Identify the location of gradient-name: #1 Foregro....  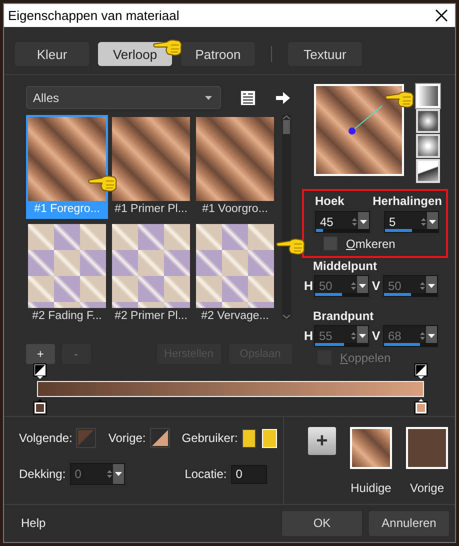
(67, 209).